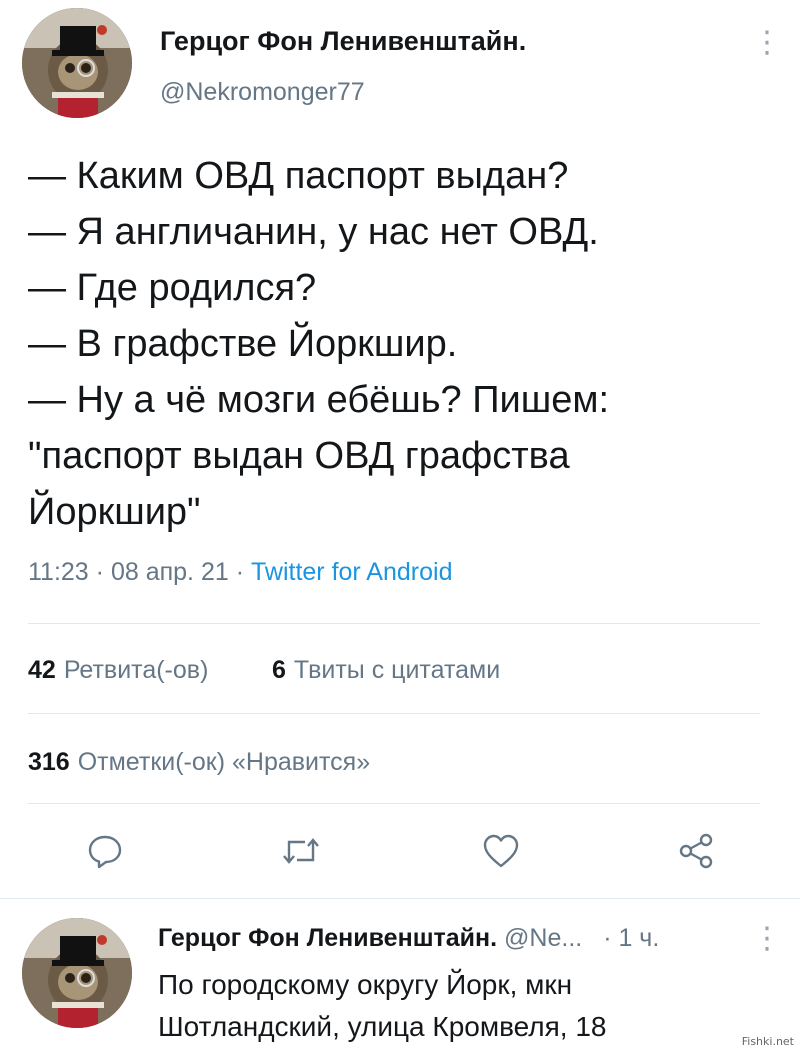  Describe the element at coordinates (767, 939) in the screenshot. I see `reply-more-options-icon: ⋮` at that location.